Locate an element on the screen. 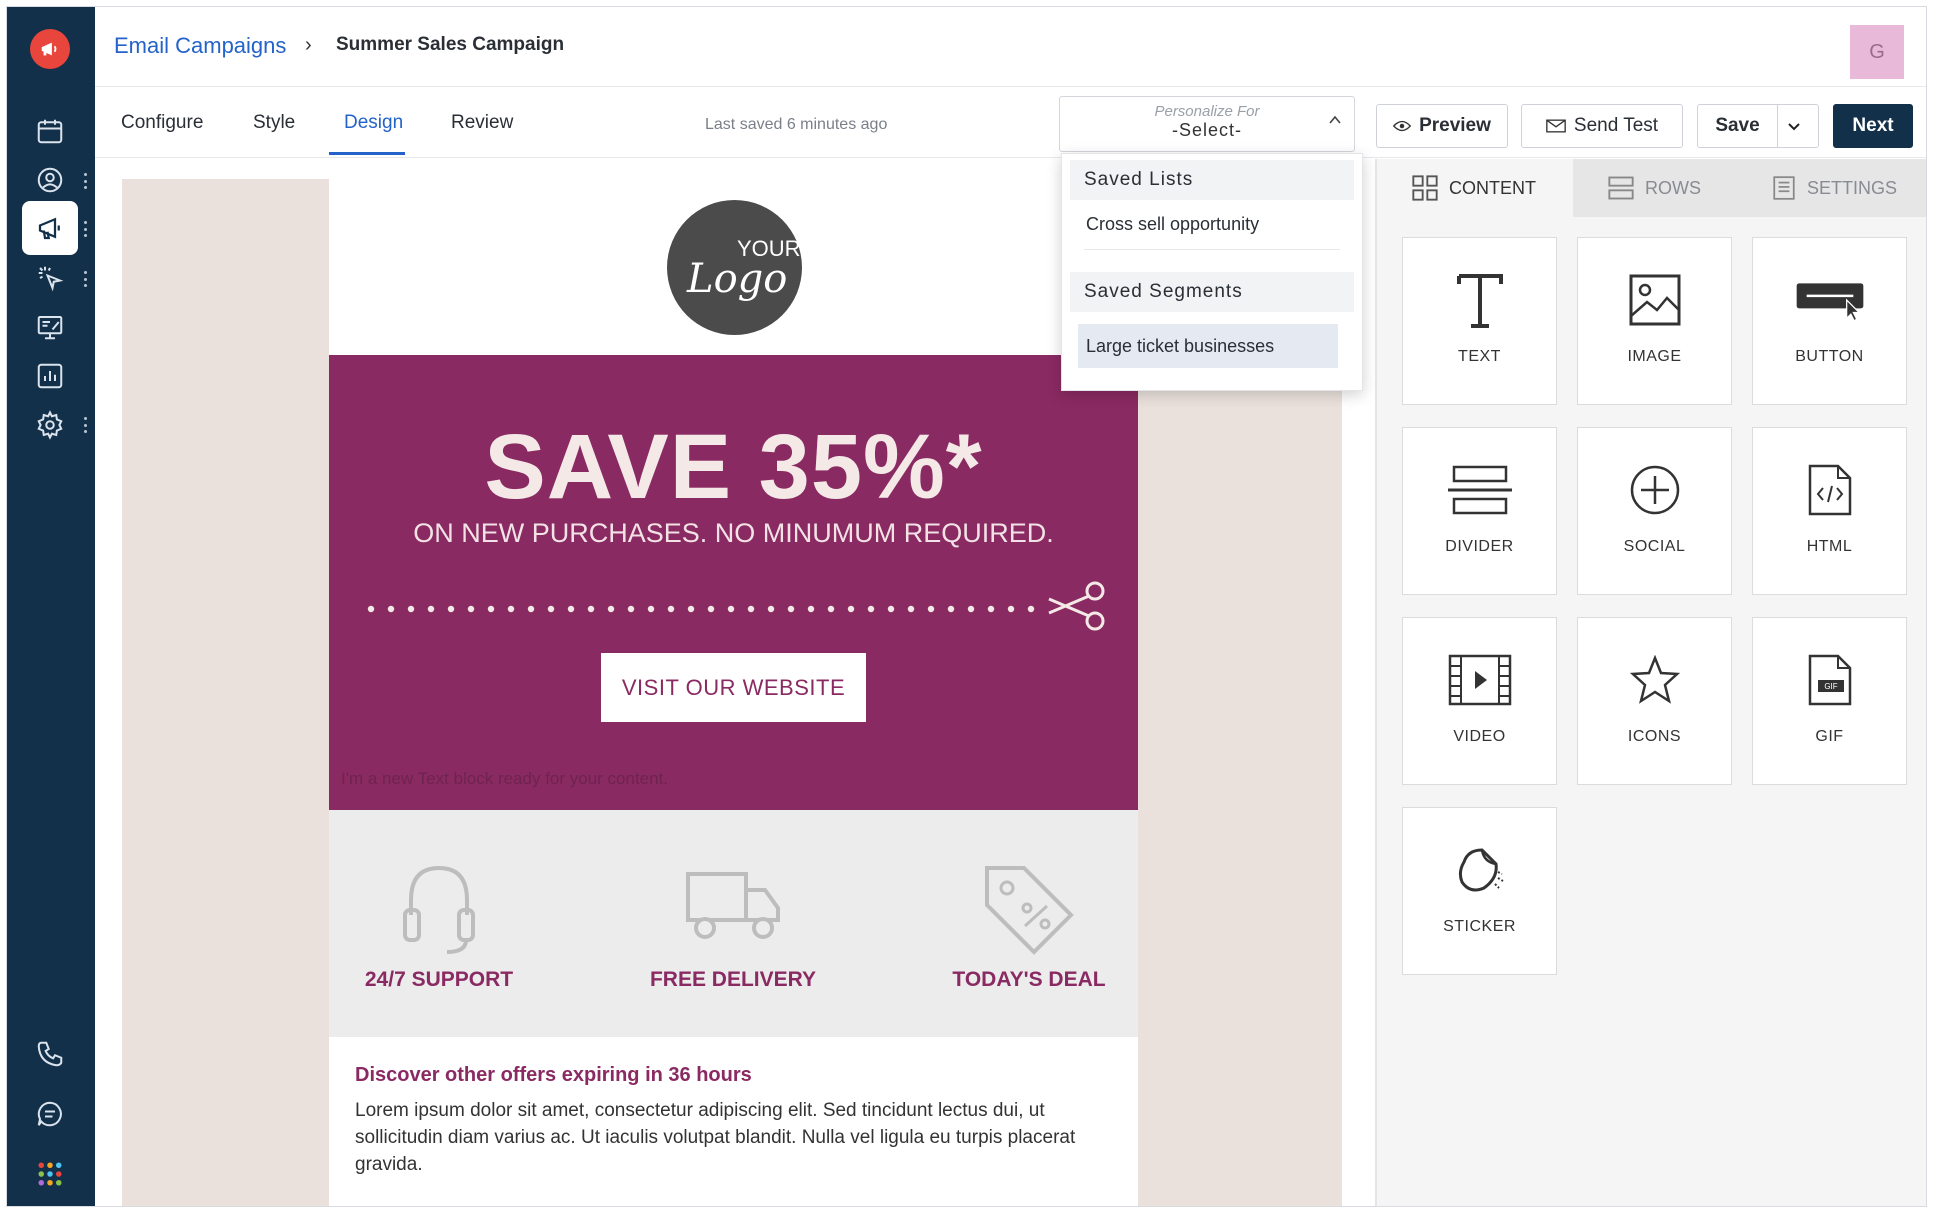 This screenshot has height=1213, width=1933. panel-tab-label: CONTENT is located at coordinates (1492, 187).